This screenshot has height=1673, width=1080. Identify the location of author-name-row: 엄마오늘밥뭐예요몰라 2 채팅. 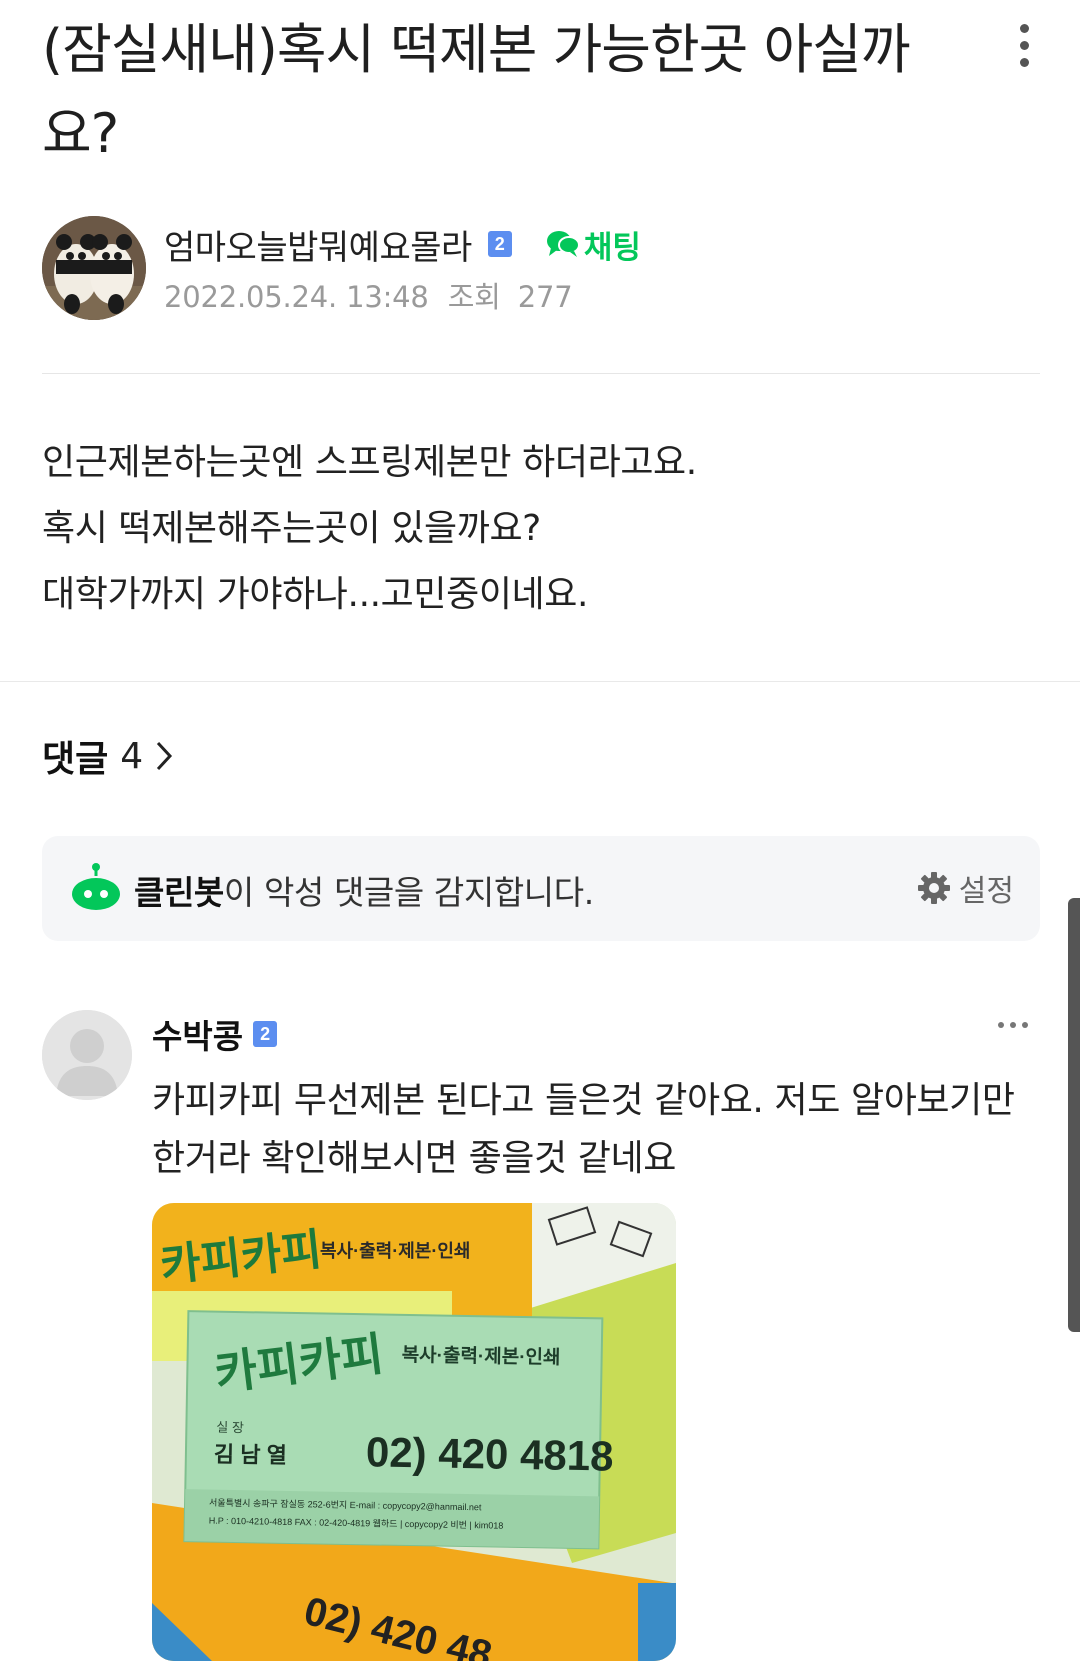
(402, 244).